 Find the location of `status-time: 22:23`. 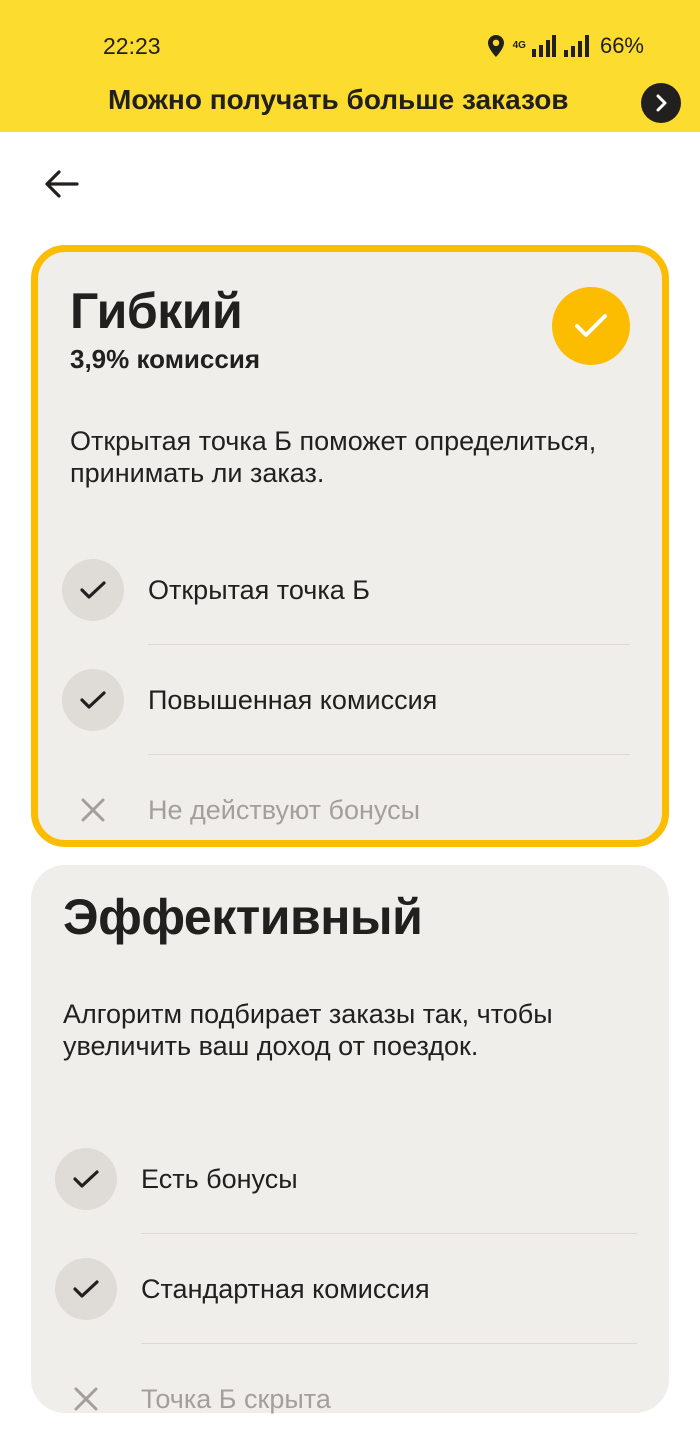

status-time: 22:23 is located at coordinates (132, 46).